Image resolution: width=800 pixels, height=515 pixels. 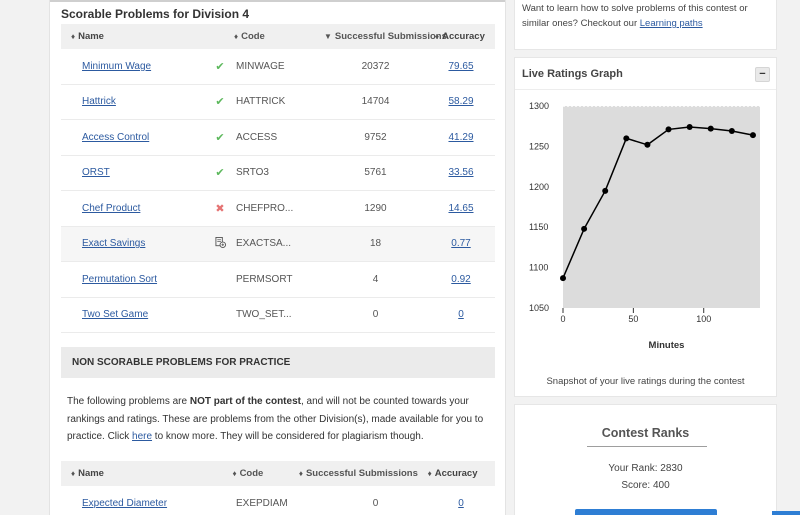 I want to click on collapse-button: −, so click(x=762, y=74).